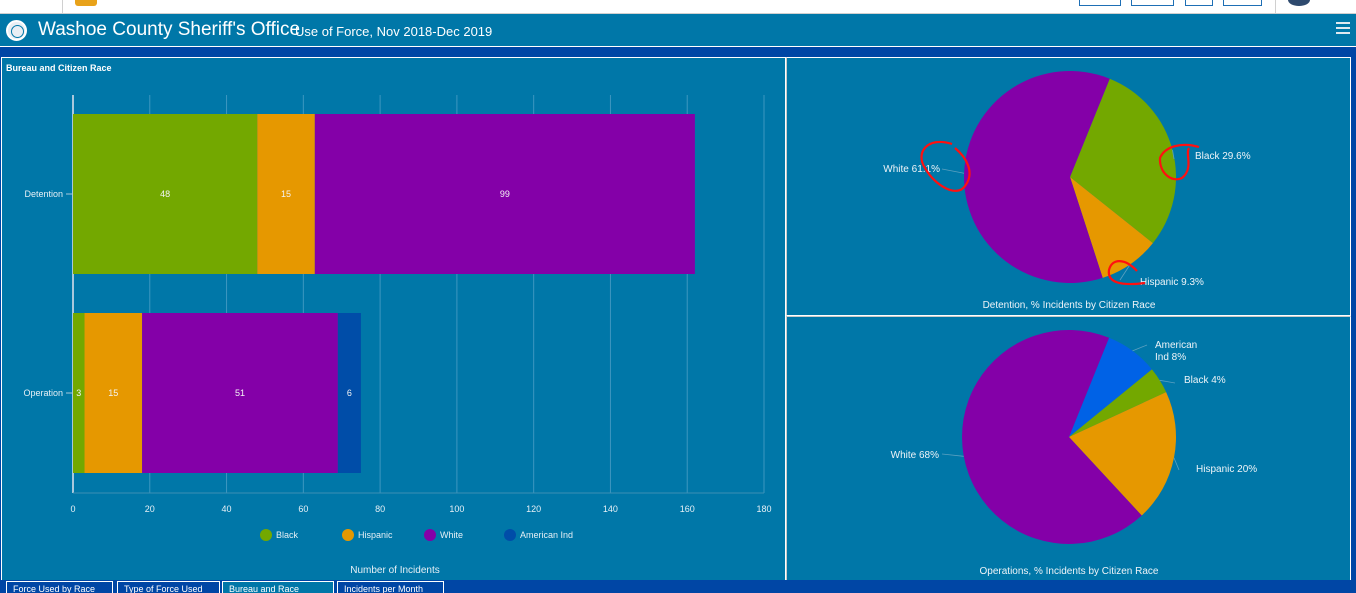 The width and height of the screenshot is (1356, 593). Describe the element at coordinates (165, 194) in the screenshot. I see `bar-data-label: 48` at that location.